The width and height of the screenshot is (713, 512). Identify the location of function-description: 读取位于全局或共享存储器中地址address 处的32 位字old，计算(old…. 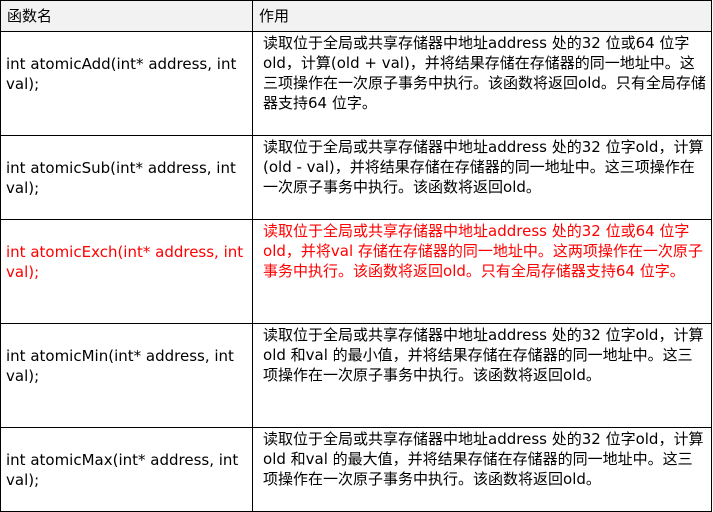
(482, 177).